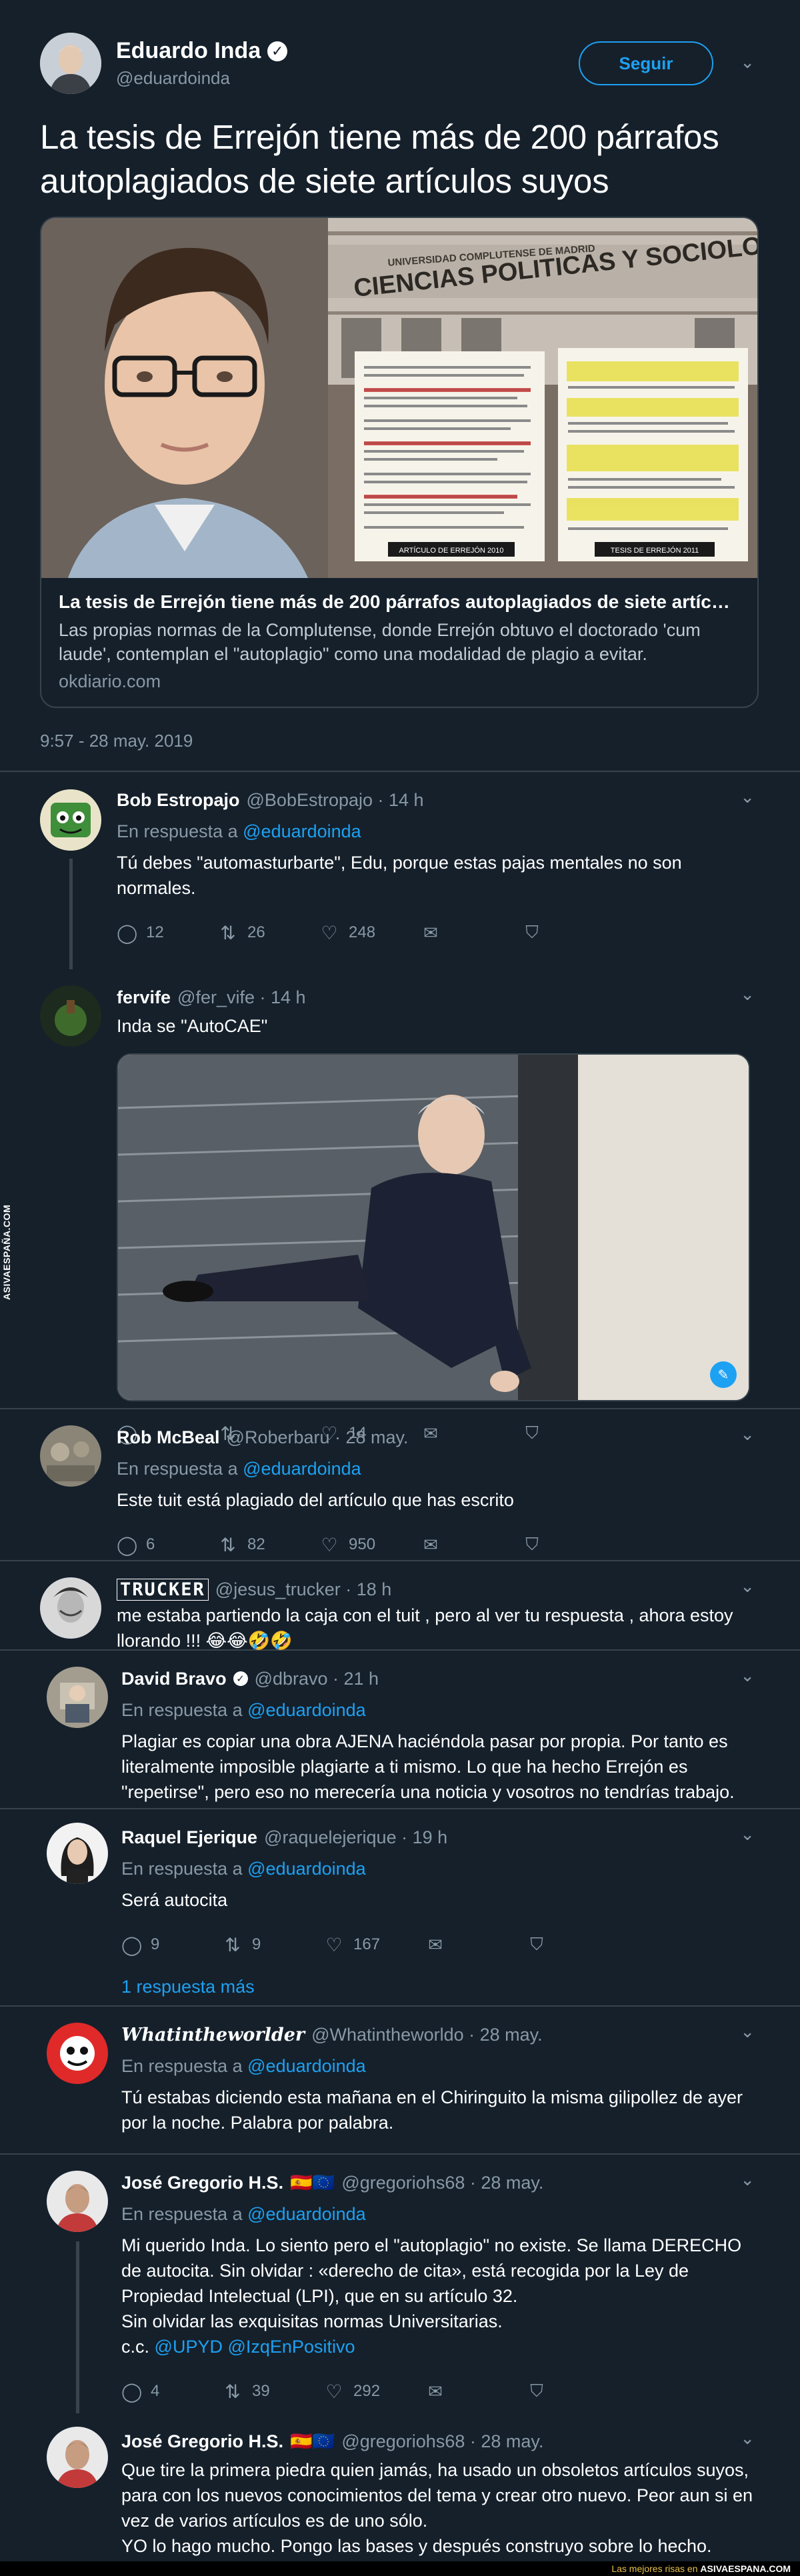 The image size is (800, 2576). Describe the element at coordinates (188, 51) in the screenshot. I see `author-name: Eduardo Inda` at that location.